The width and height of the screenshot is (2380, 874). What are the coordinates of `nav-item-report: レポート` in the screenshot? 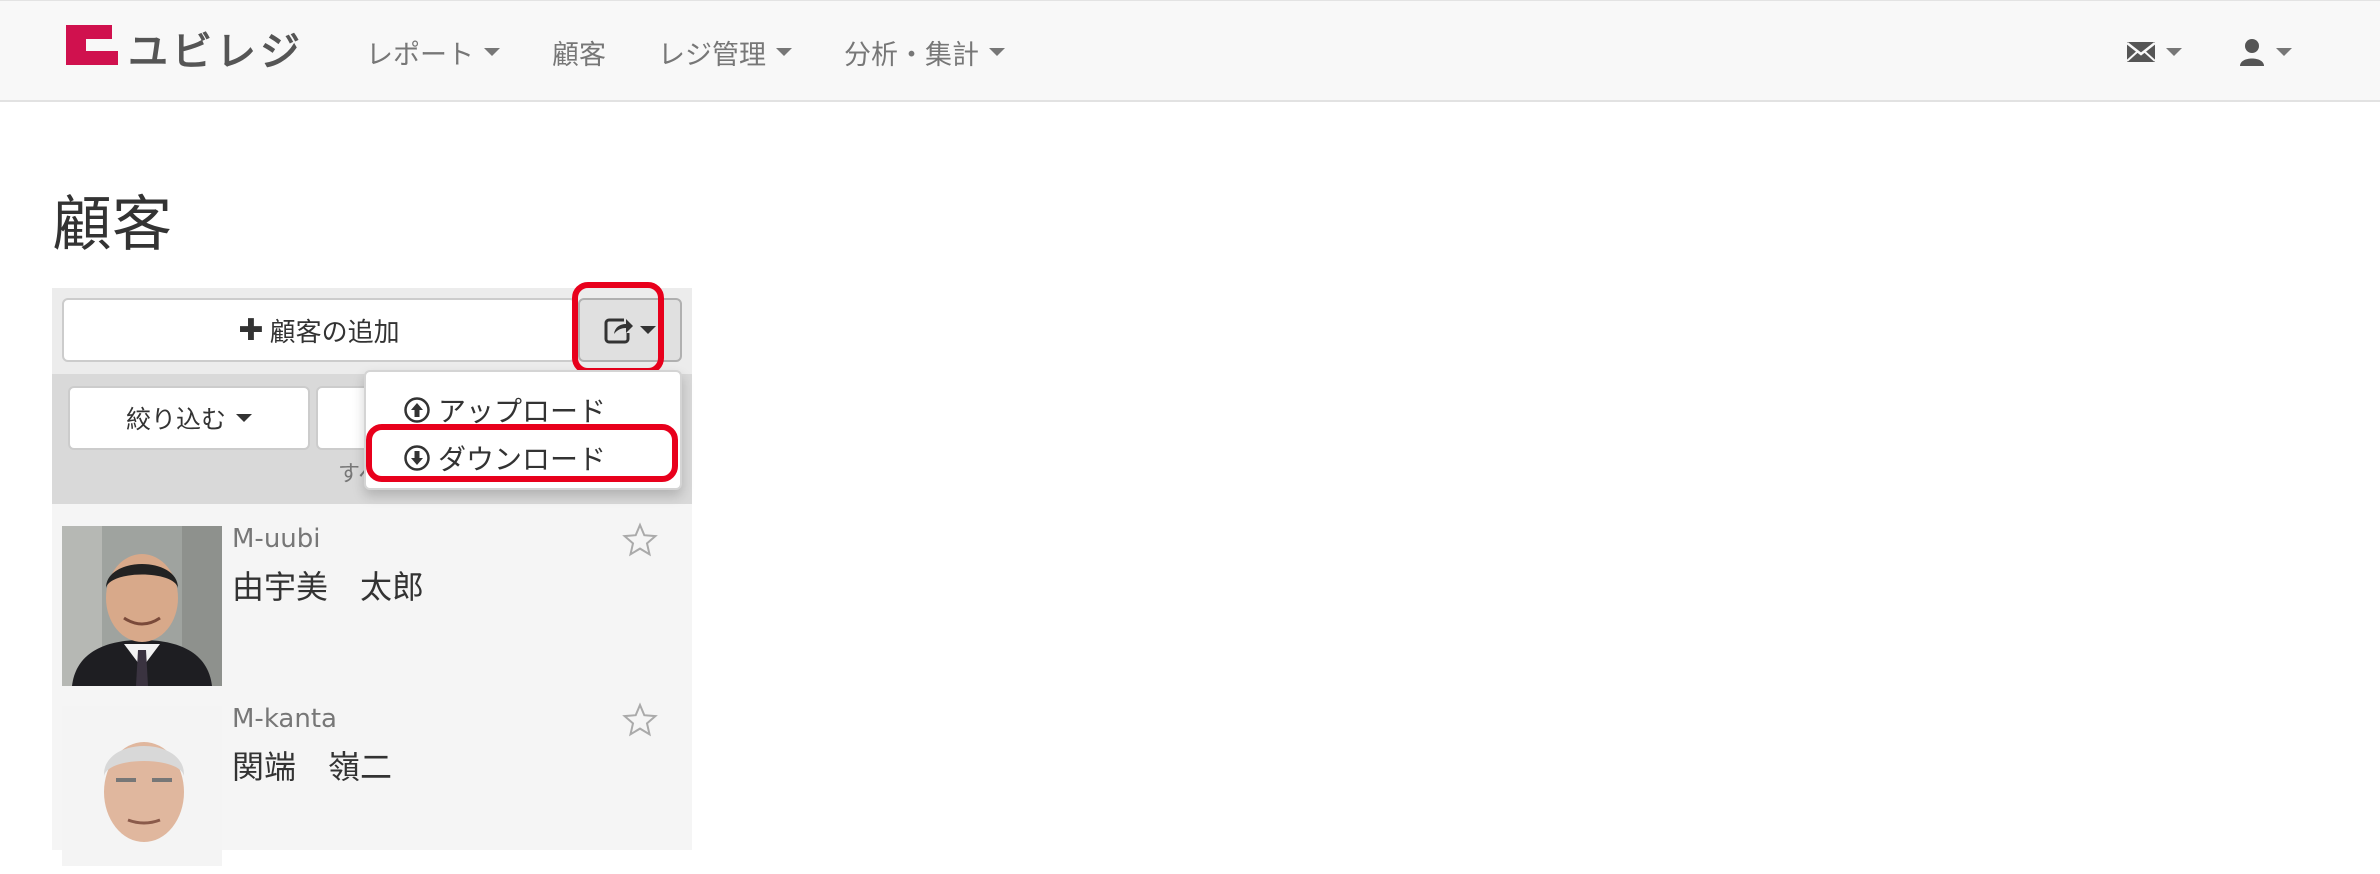 It's located at (433, 52).